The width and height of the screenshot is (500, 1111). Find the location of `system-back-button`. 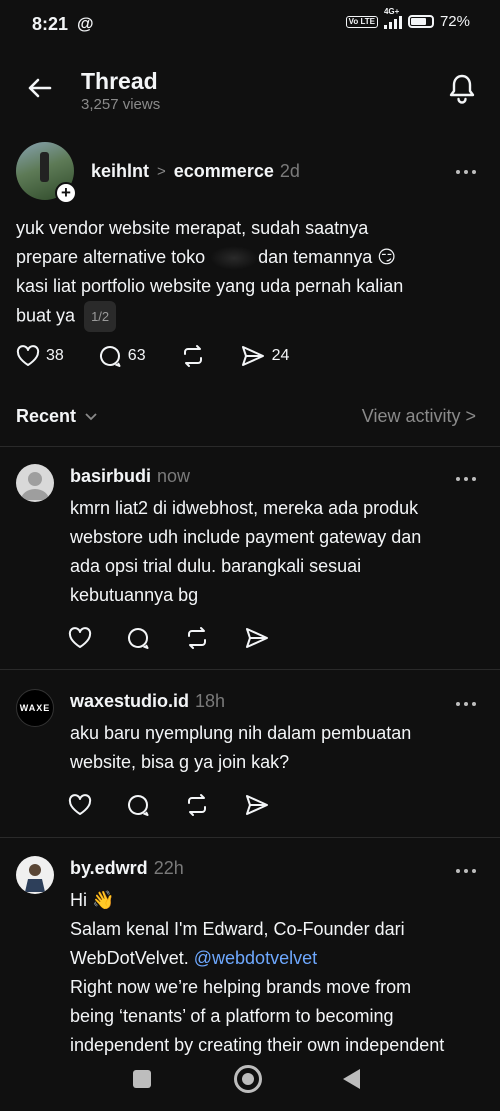

system-back-button is located at coordinates (351, 1079).